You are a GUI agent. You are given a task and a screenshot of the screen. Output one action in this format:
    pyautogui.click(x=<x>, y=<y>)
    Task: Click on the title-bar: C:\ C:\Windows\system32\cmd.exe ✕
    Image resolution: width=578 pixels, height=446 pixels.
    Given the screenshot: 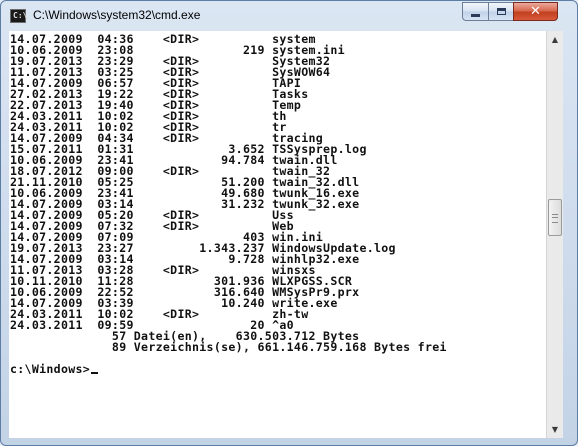 What is the action you would take?
    pyautogui.click(x=289, y=16)
    